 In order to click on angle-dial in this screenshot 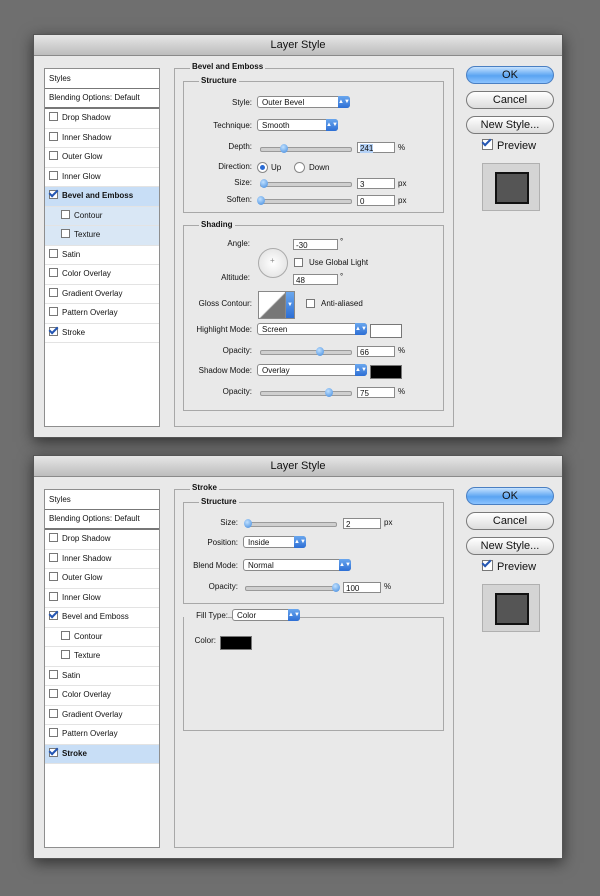, I will do `click(273, 263)`.